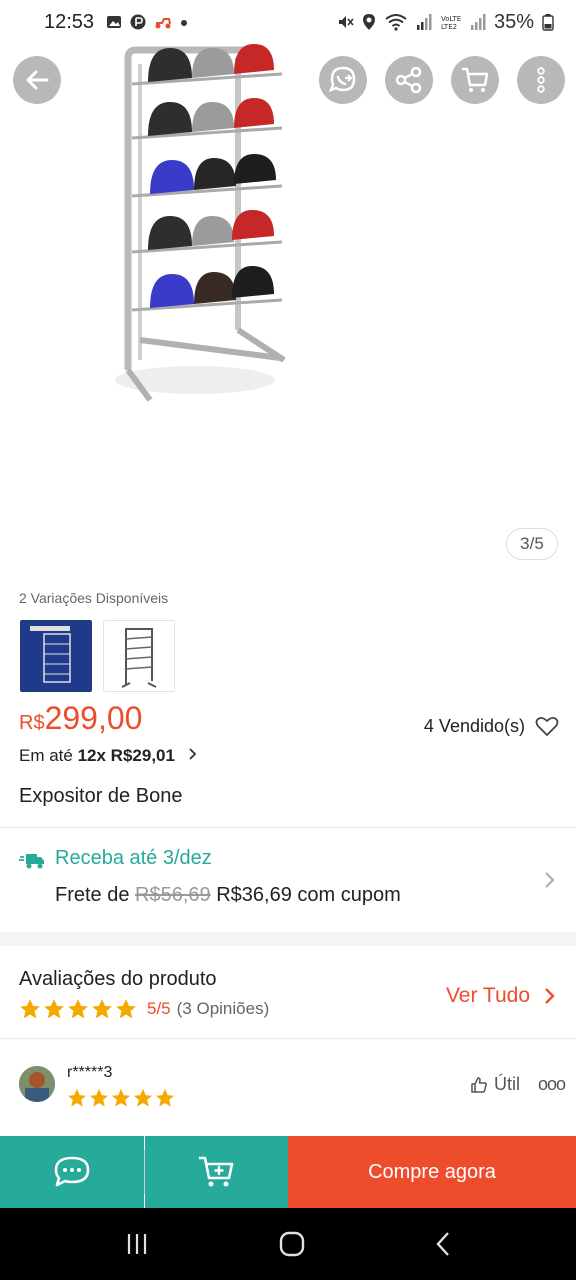 The height and width of the screenshot is (1280, 576). I want to click on status-time: 12:53, so click(69, 21).